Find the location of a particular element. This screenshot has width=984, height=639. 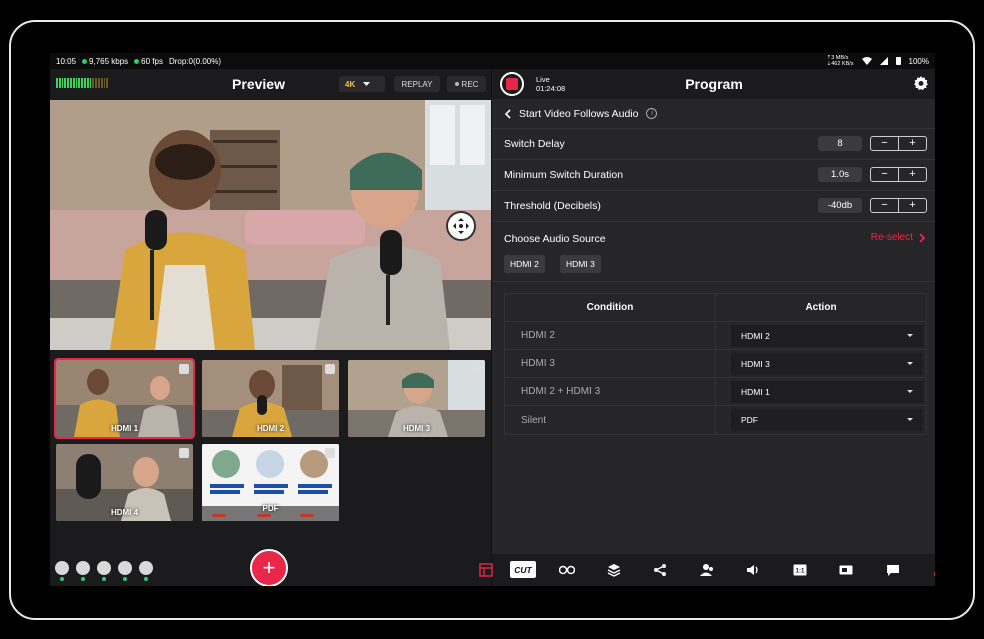

min-switch-duration-value: 1.0s is located at coordinates (840, 174).